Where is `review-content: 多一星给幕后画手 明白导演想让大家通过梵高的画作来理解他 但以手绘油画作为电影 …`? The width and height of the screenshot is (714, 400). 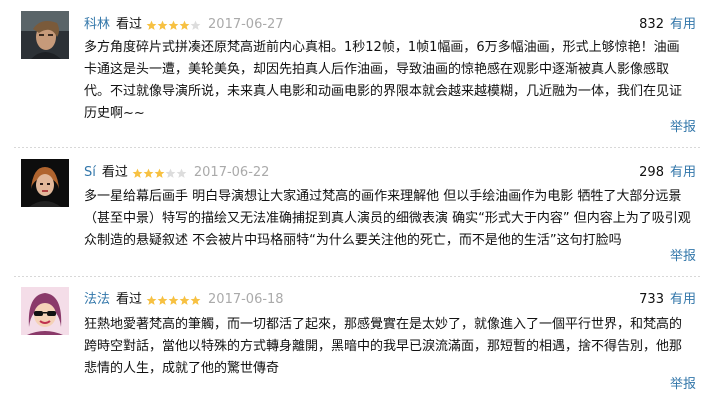 review-content: 多一星给幕后画手 明白导演想让大家通过梵高的画作来理解他 但以手绘油画作为电影 … is located at coordinates (387, 218).